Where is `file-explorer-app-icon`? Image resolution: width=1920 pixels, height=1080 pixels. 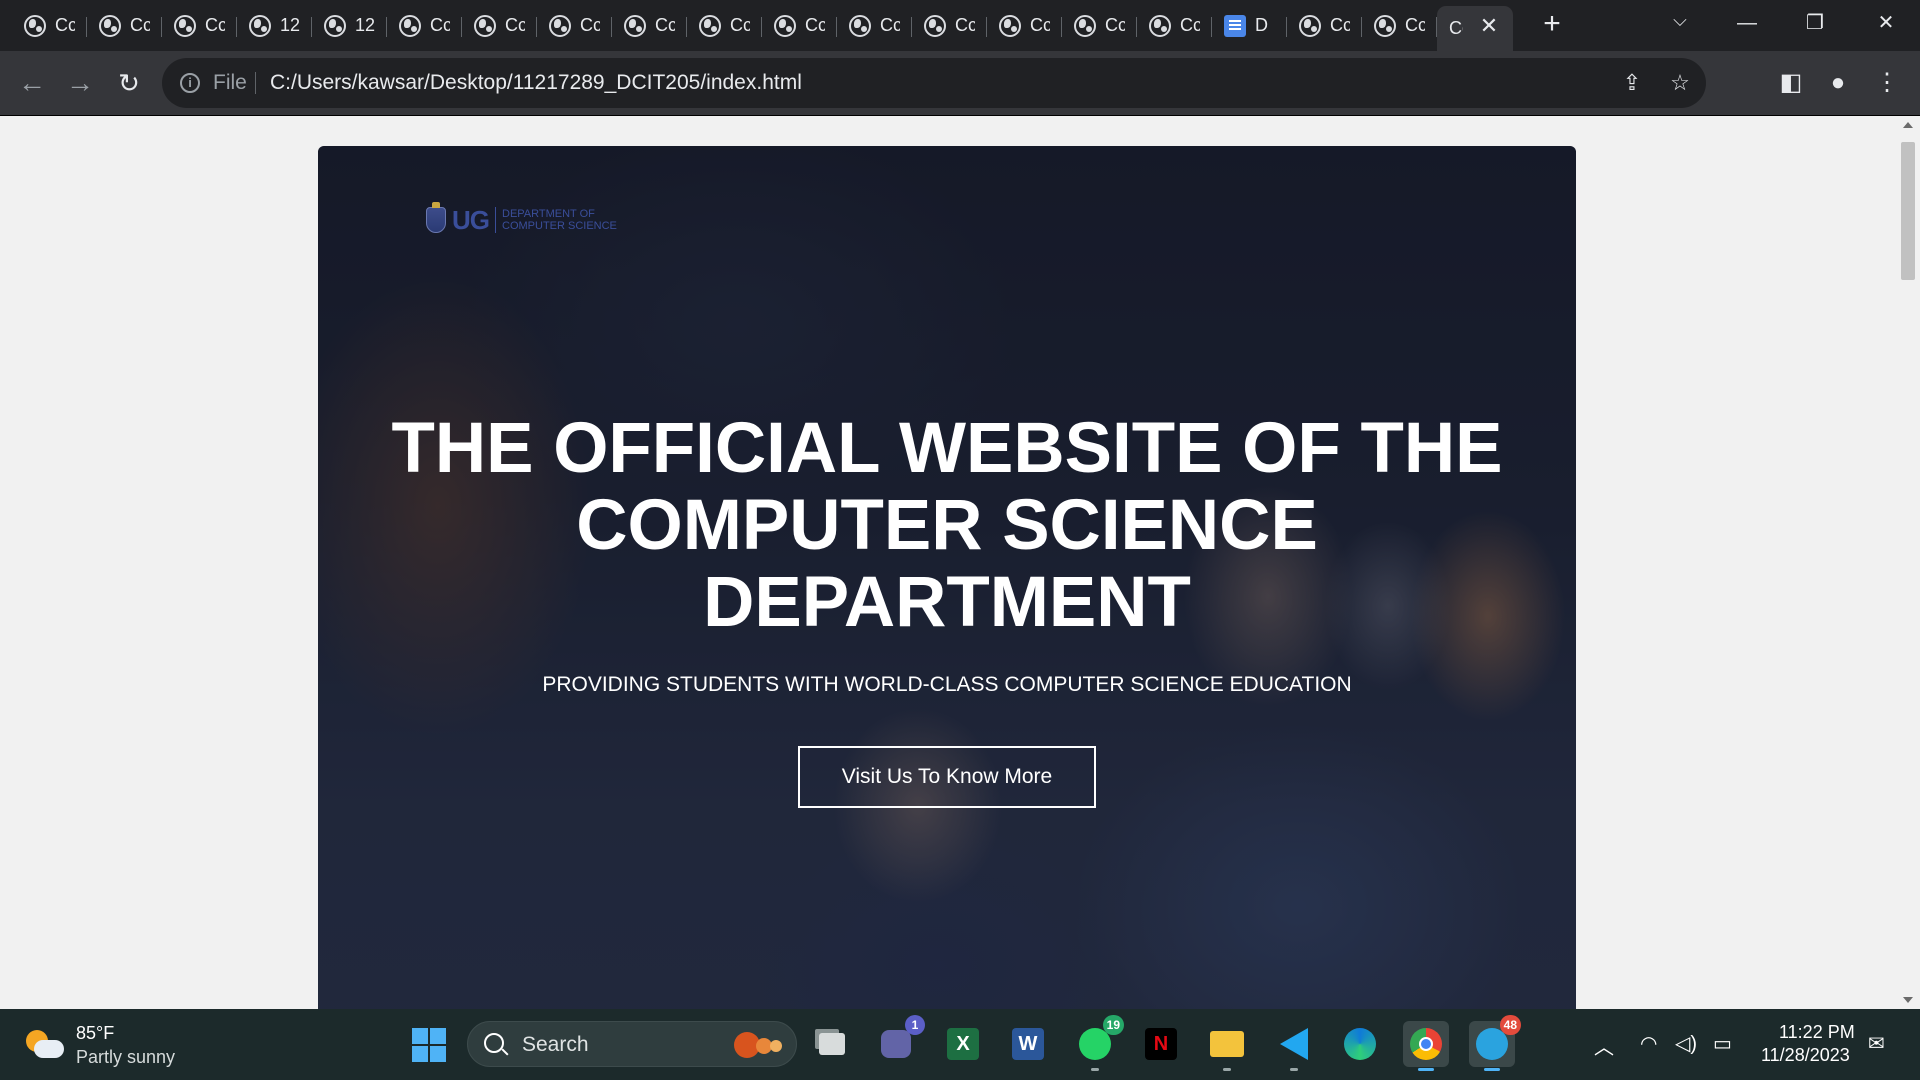
file-explorer-app-icon is located at coordinates (1227, 1046).